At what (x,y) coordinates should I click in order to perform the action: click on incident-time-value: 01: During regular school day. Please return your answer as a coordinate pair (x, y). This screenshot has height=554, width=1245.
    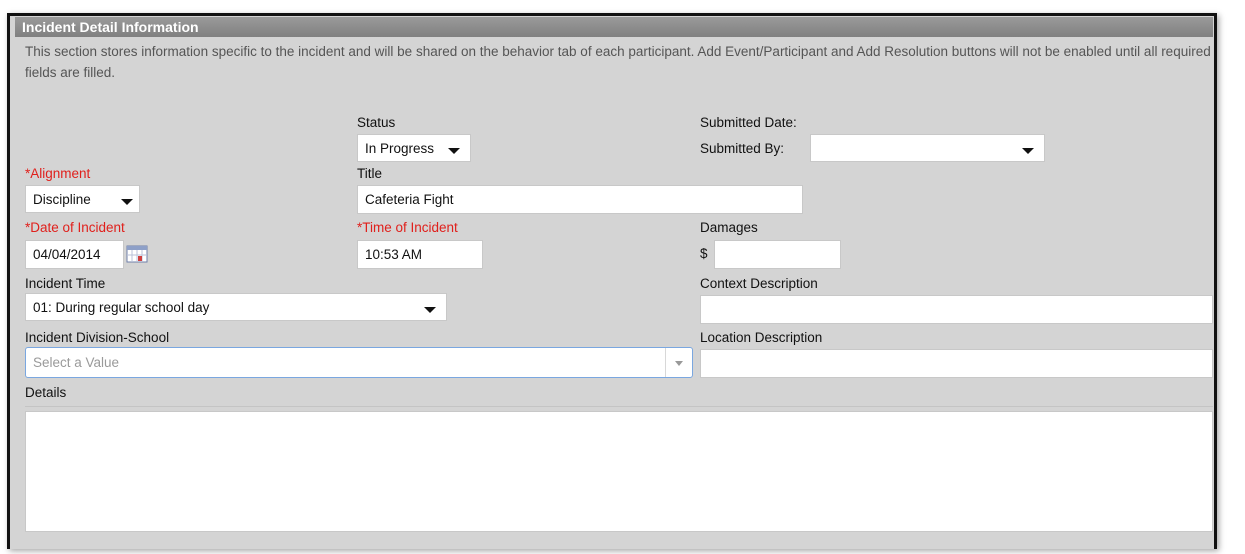
    Looking at the image, I should click on (121, 307).